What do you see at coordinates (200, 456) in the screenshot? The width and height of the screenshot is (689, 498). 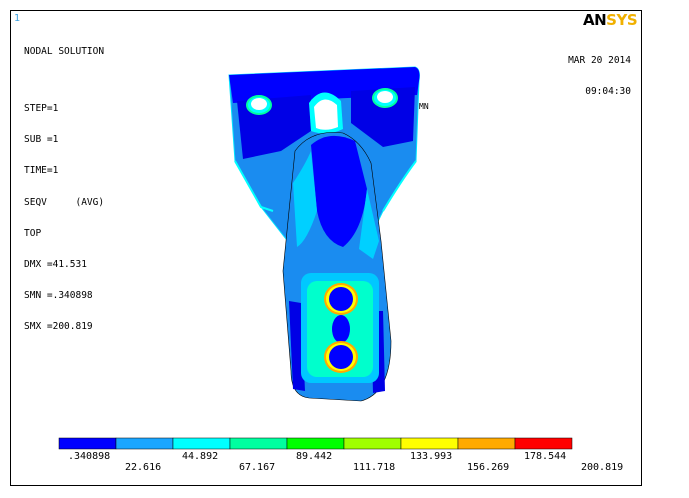 I see `legend-label-top-1: 44.892` at bounding box center [200, 456].